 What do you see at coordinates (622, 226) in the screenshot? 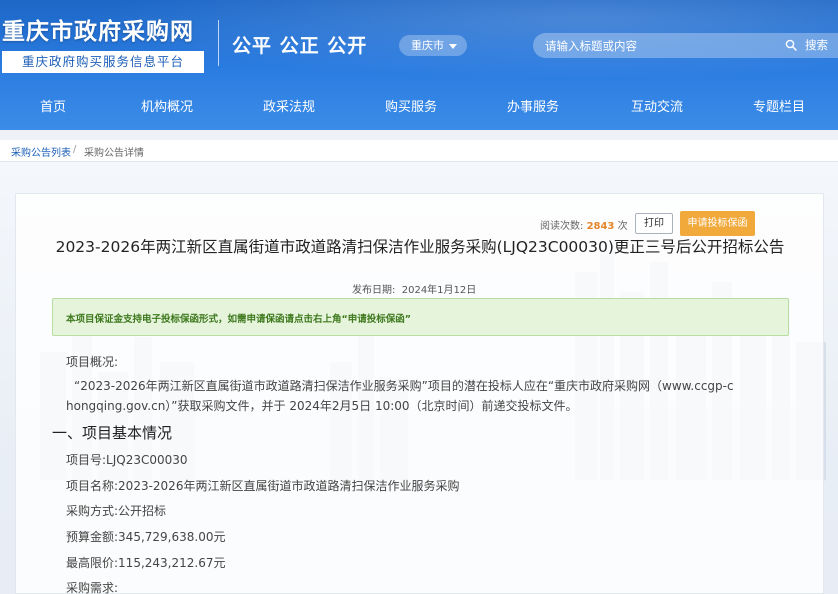
I see `view-count-unit: 次` at bounding box center [622, 226].